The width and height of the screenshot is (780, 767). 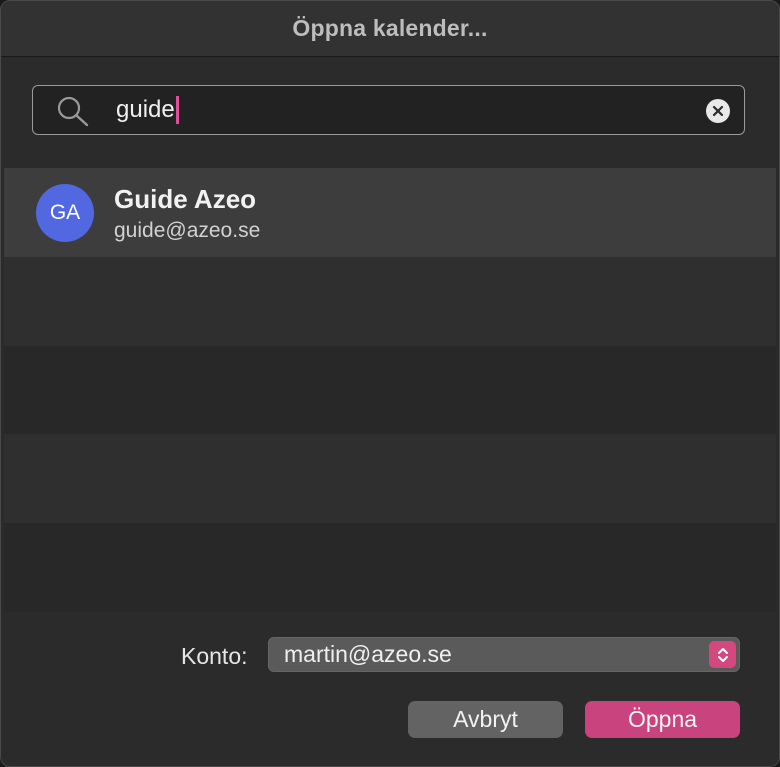 I want to click on clear-icon, so click(x=718, y=111).